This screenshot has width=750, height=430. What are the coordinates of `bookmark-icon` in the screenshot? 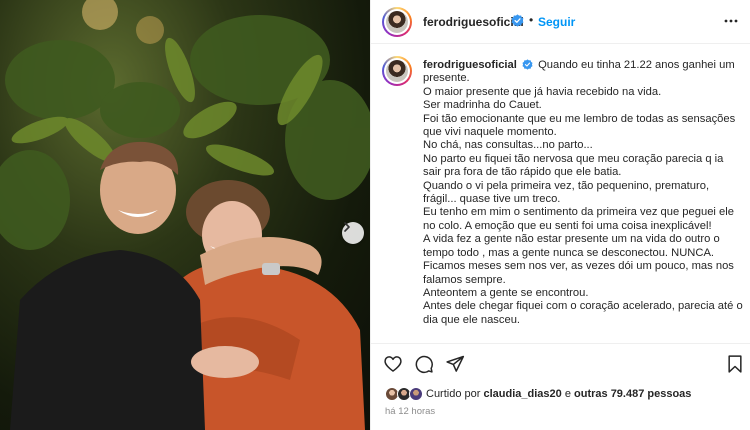 It's located at (735, 364).